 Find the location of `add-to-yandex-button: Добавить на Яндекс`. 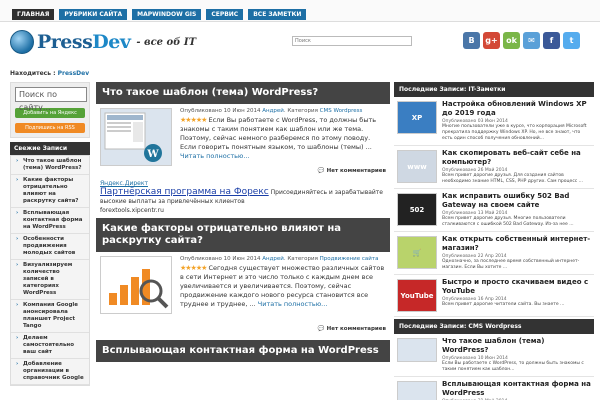

add-to-yandex-button: Добавить на Яндекс is located at coordinates (50, 113).